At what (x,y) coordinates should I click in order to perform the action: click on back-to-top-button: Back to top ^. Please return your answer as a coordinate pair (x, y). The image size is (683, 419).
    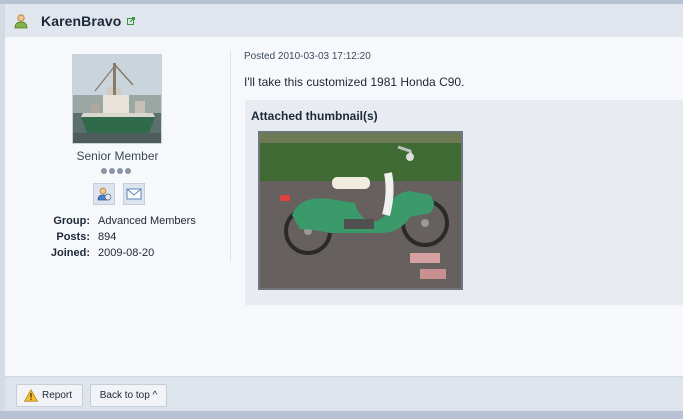
    Looking at the image, I should click on (128, 395).